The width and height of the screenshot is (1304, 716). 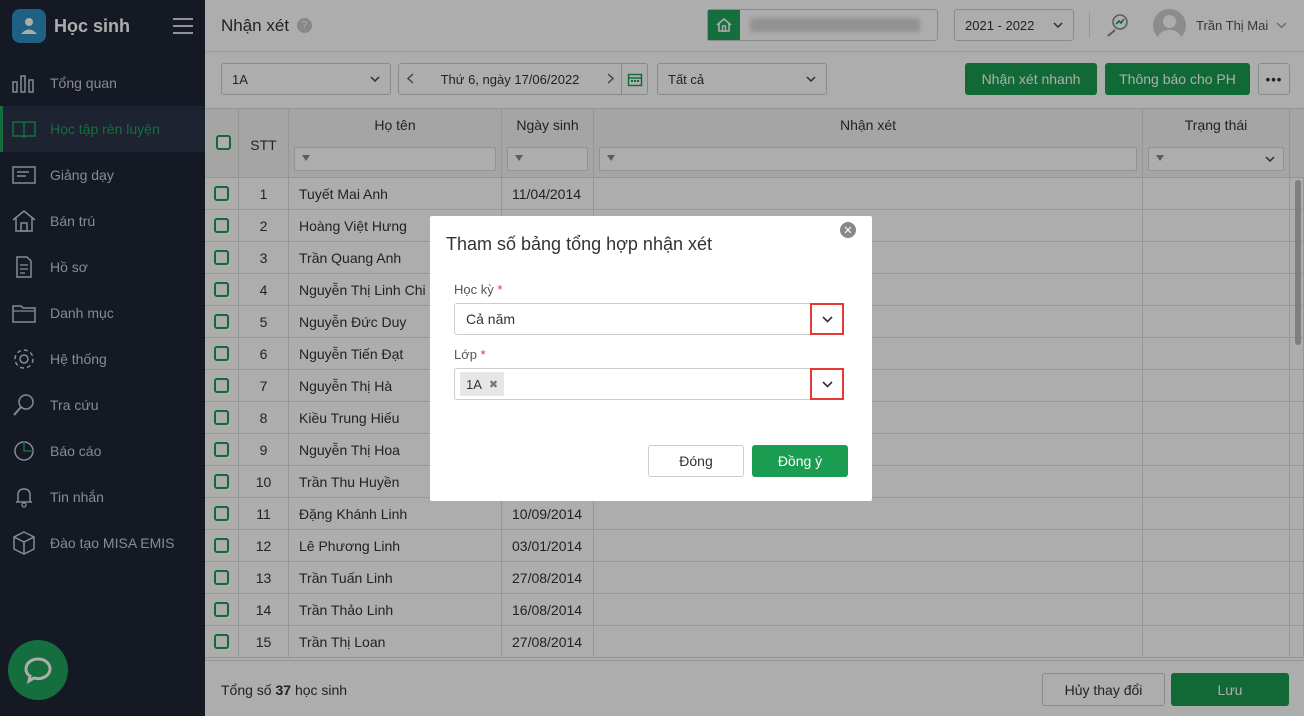 I want to click on semester-value: Cả năm, so click(x=491, y=319).